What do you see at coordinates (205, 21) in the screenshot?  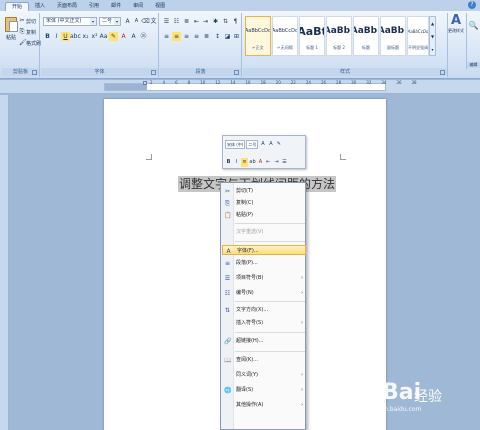 I see `increase-indent-icon: ⇥` at bounding box center [205, 21].